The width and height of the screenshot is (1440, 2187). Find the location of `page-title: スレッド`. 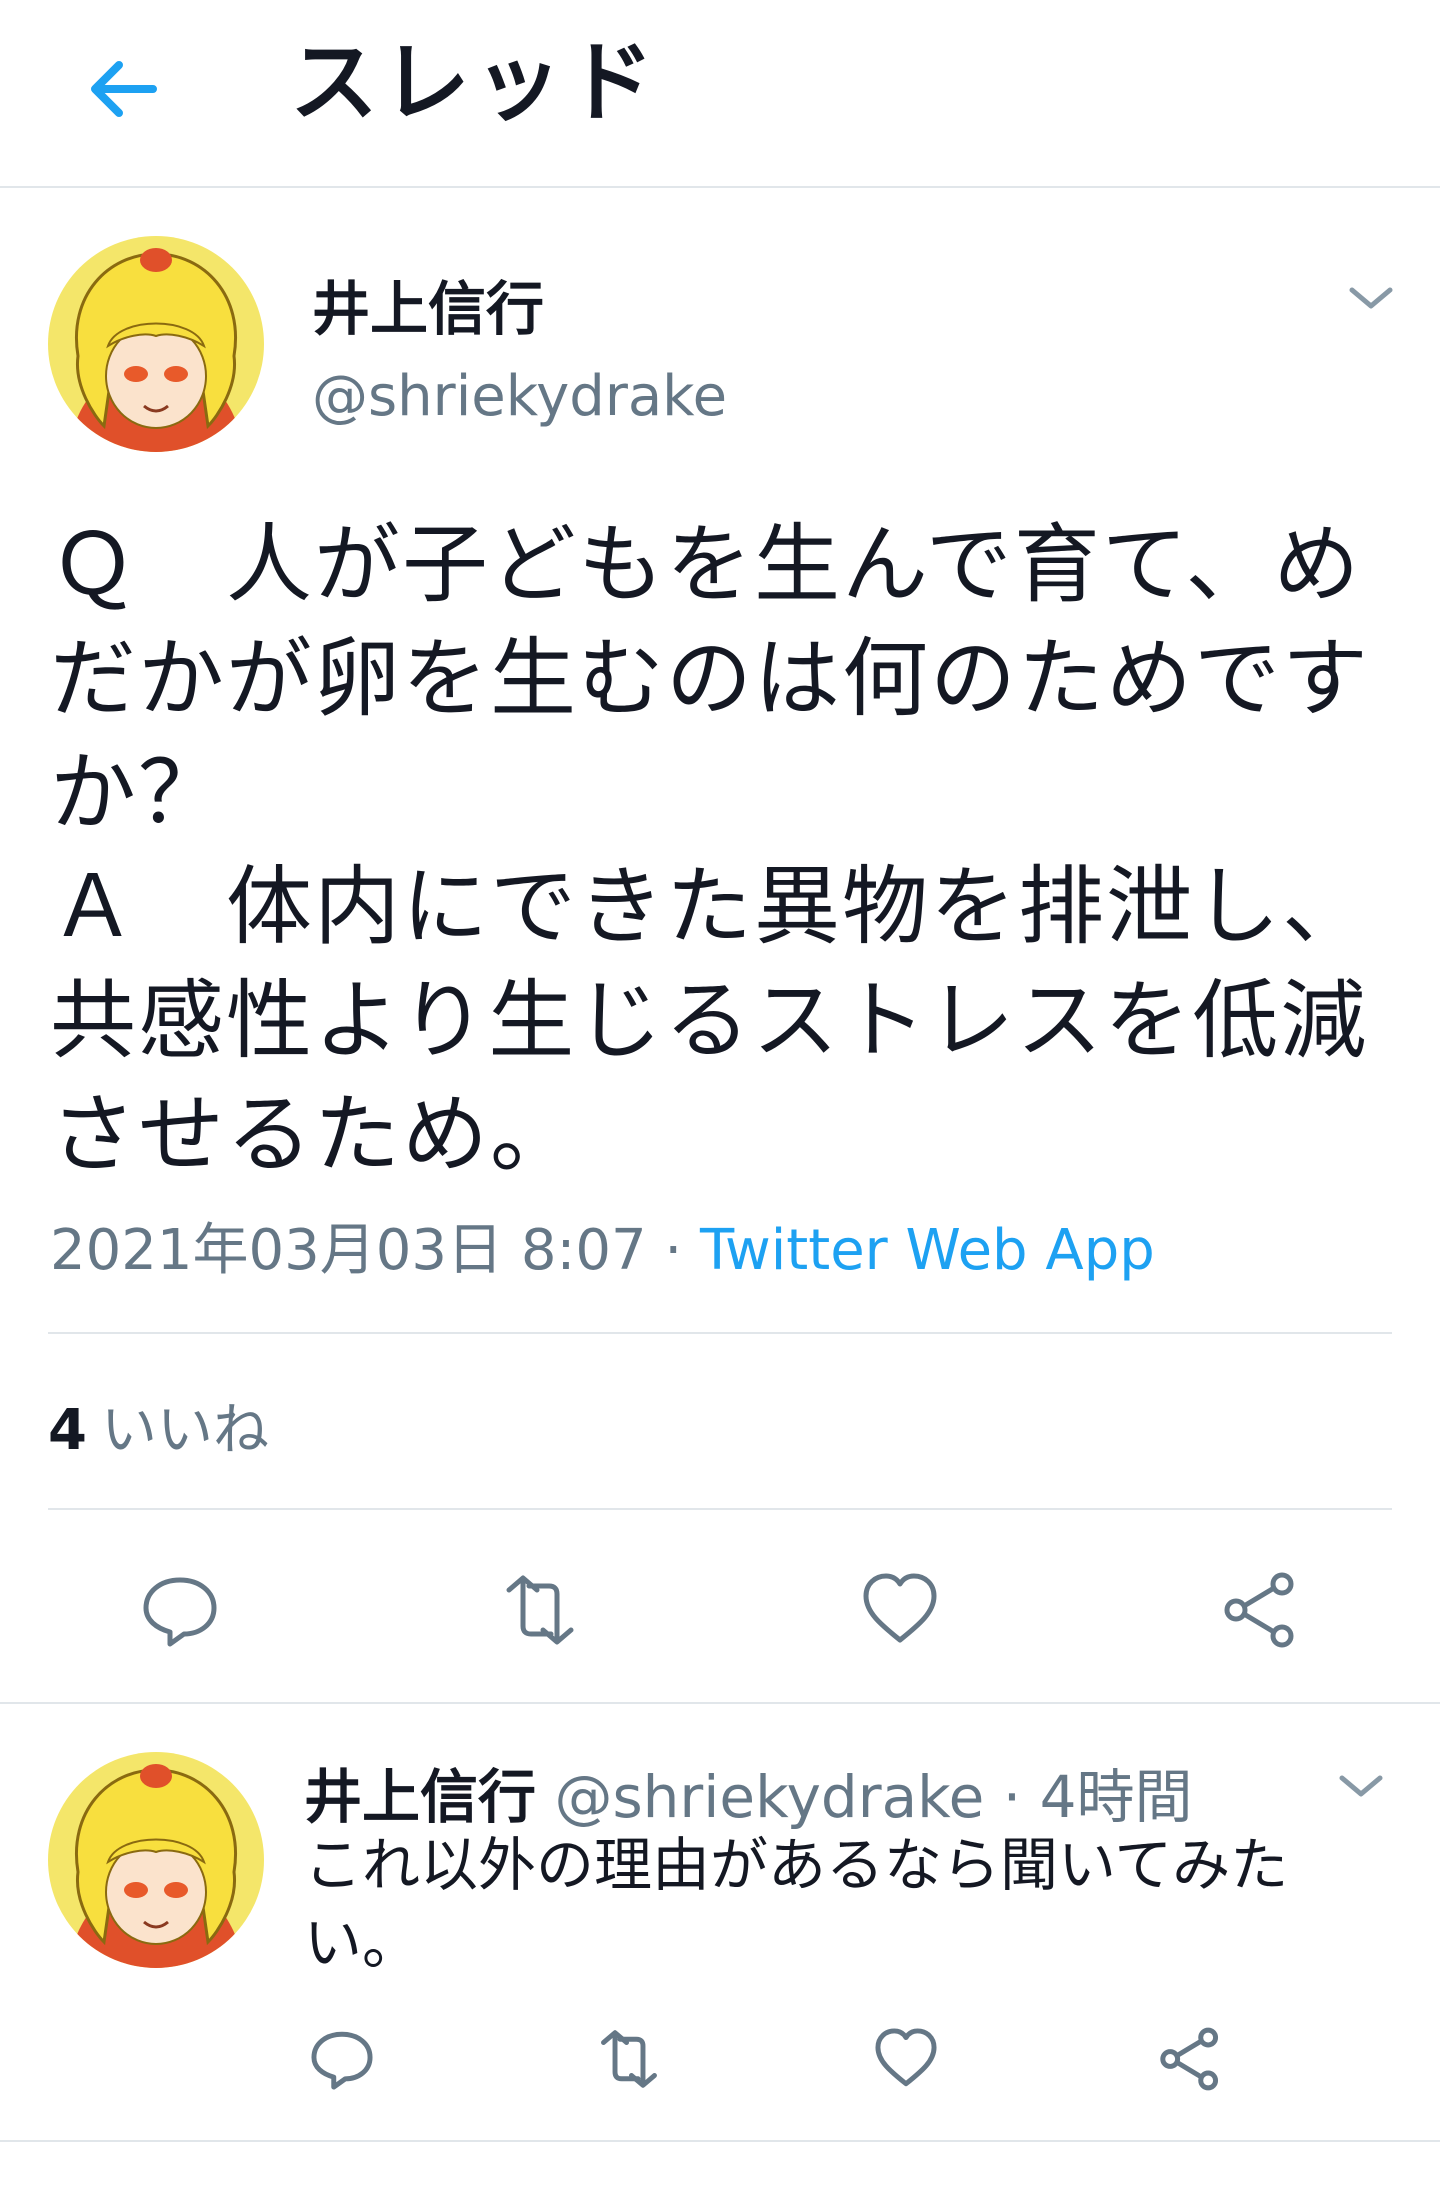

page-title: スレッド is located at coordinates (474, 82).